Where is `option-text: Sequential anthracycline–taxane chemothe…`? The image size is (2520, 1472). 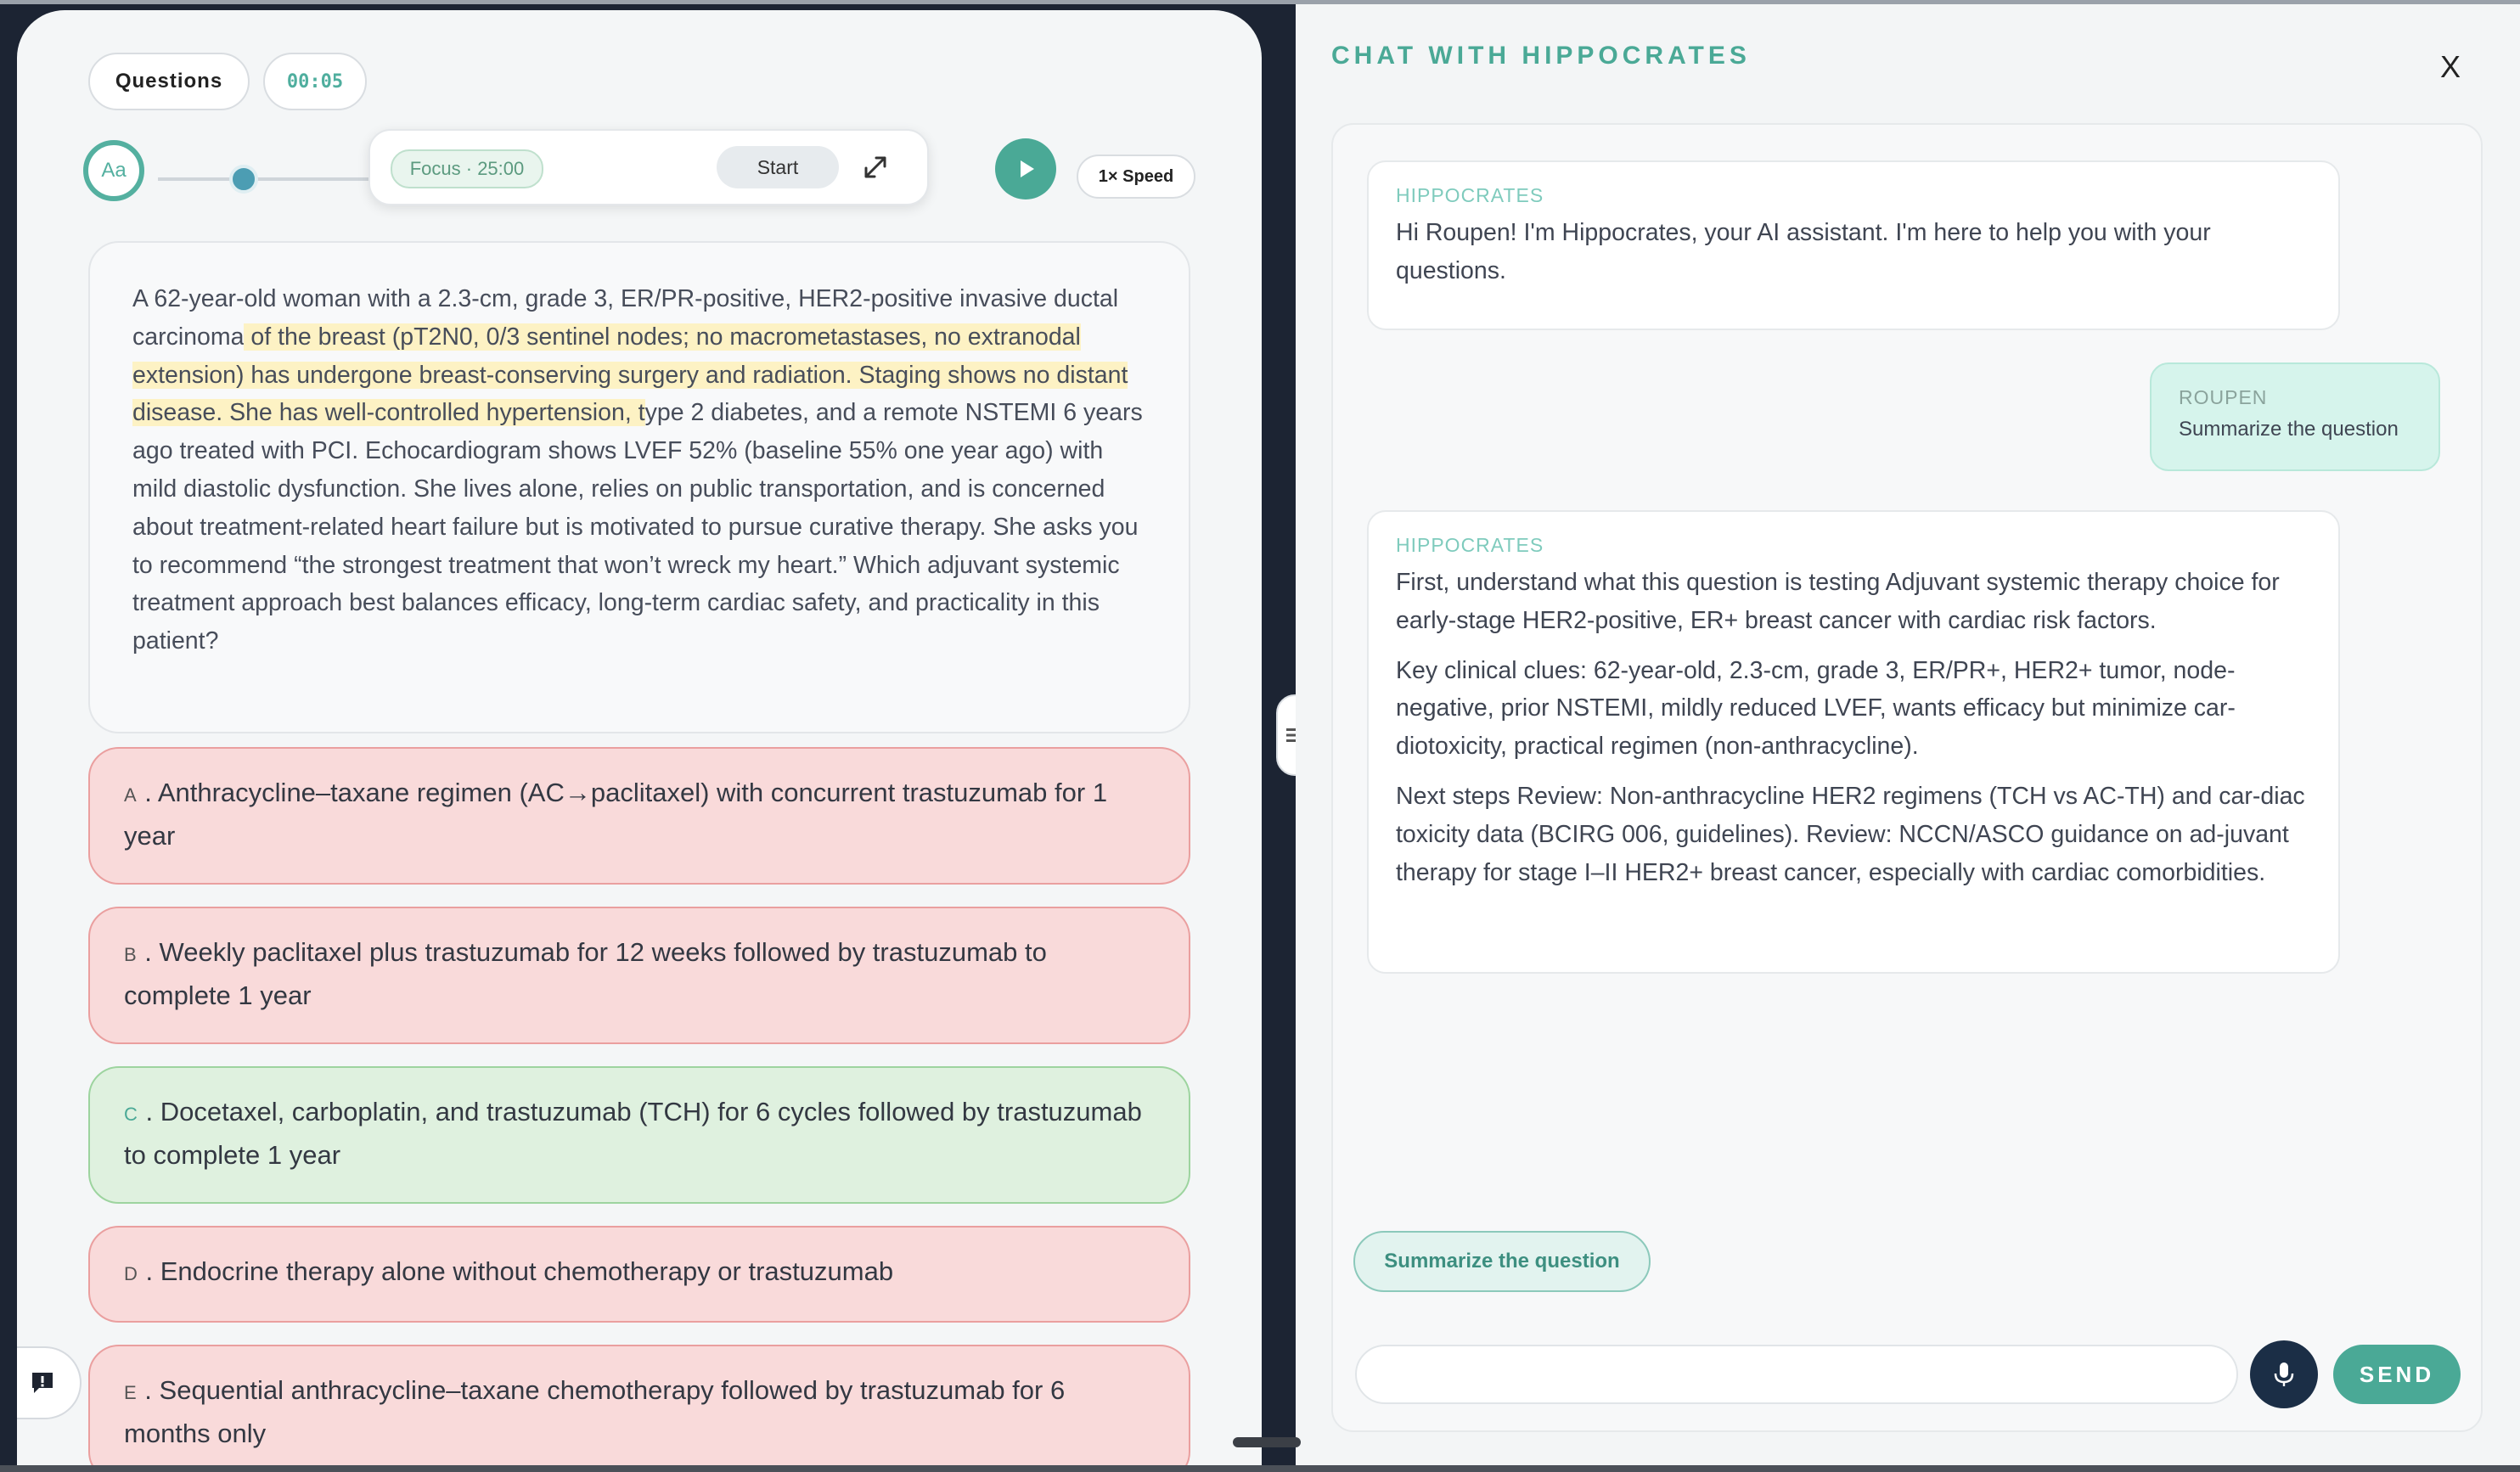
option-text: Sequential anthracycline–taxane chemothe… is located at coordinates (595, 1412).